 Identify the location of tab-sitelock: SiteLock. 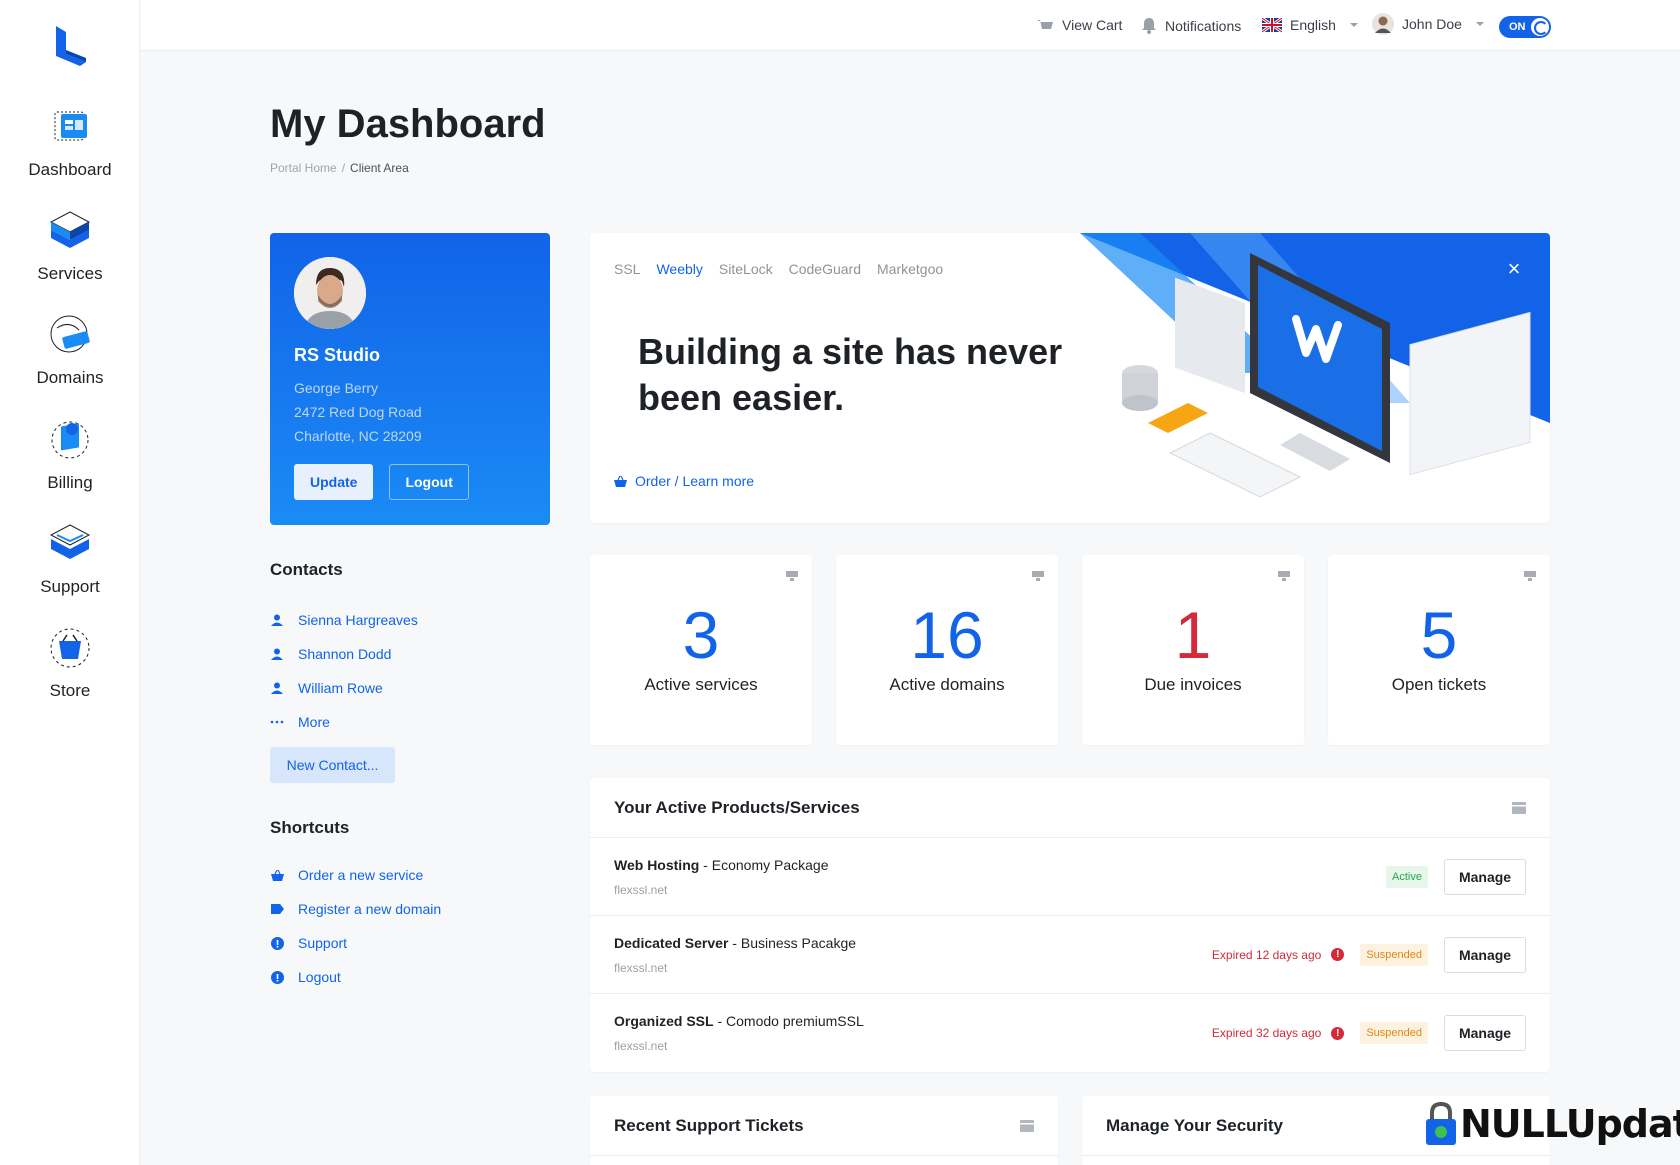
(746, 269).